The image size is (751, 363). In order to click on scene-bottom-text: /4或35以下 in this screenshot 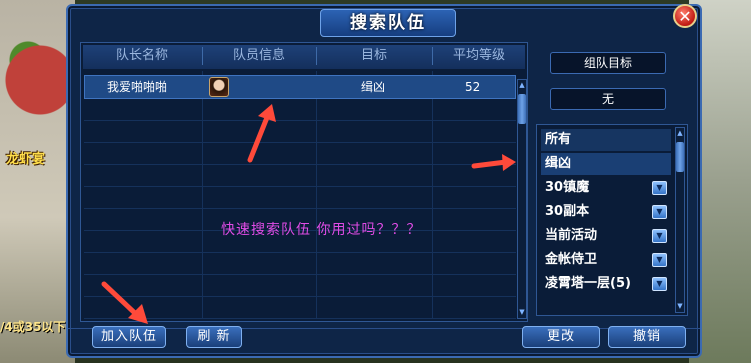, I will do `click(33, 327)`.